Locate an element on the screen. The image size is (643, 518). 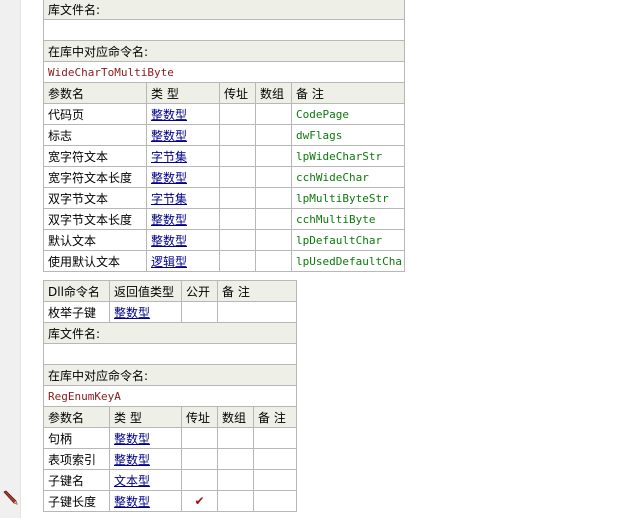
param-remark: lpMultiByteStr is located at coordinates (348, 198).